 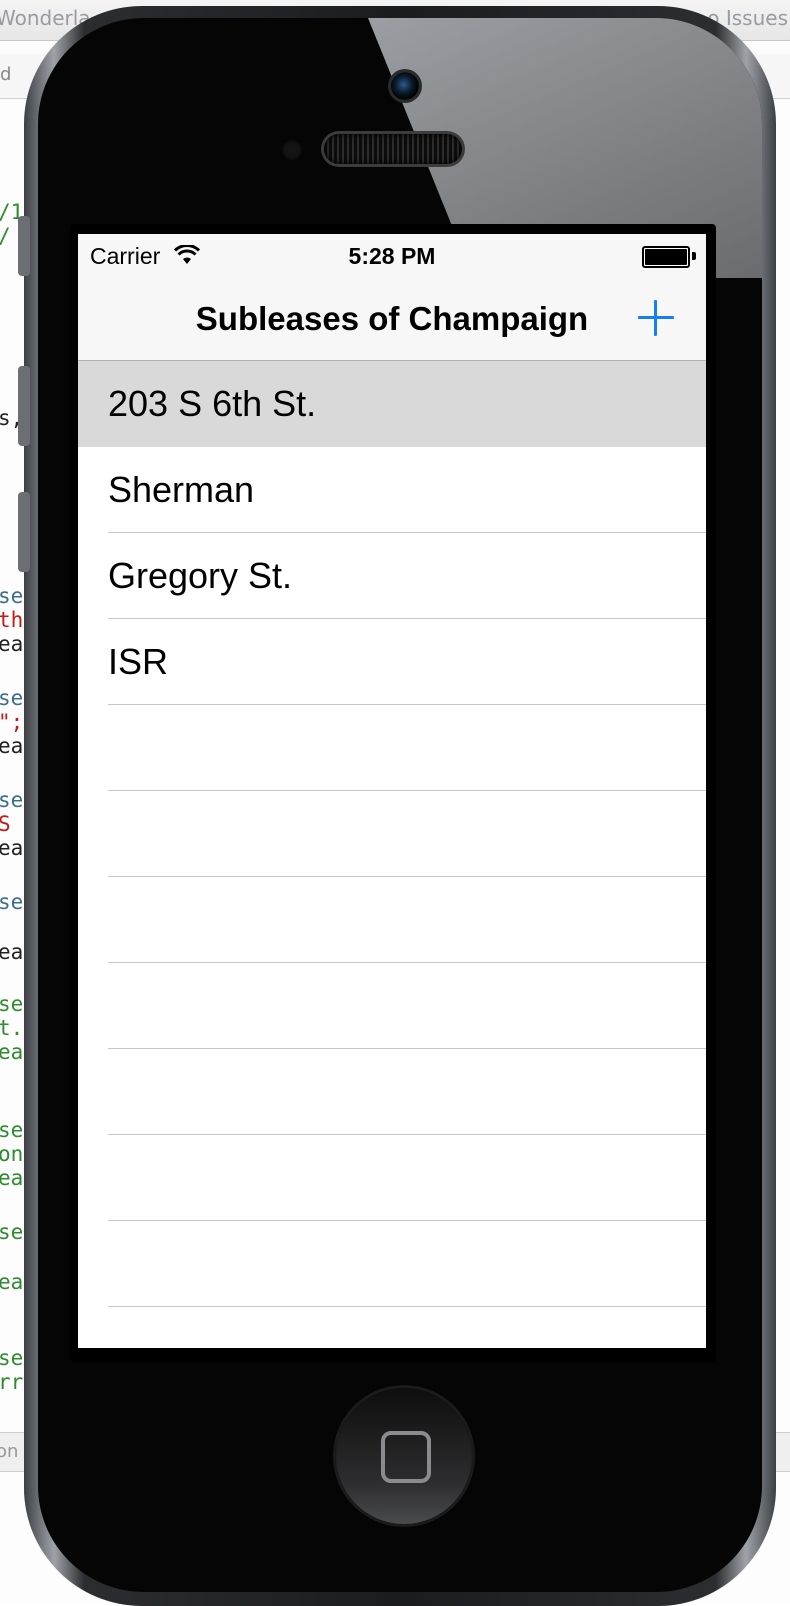 What do you see at coordinates (666, 257) in the screenshot?
I see `battery-full-icon` at bounding box center [666, 257].